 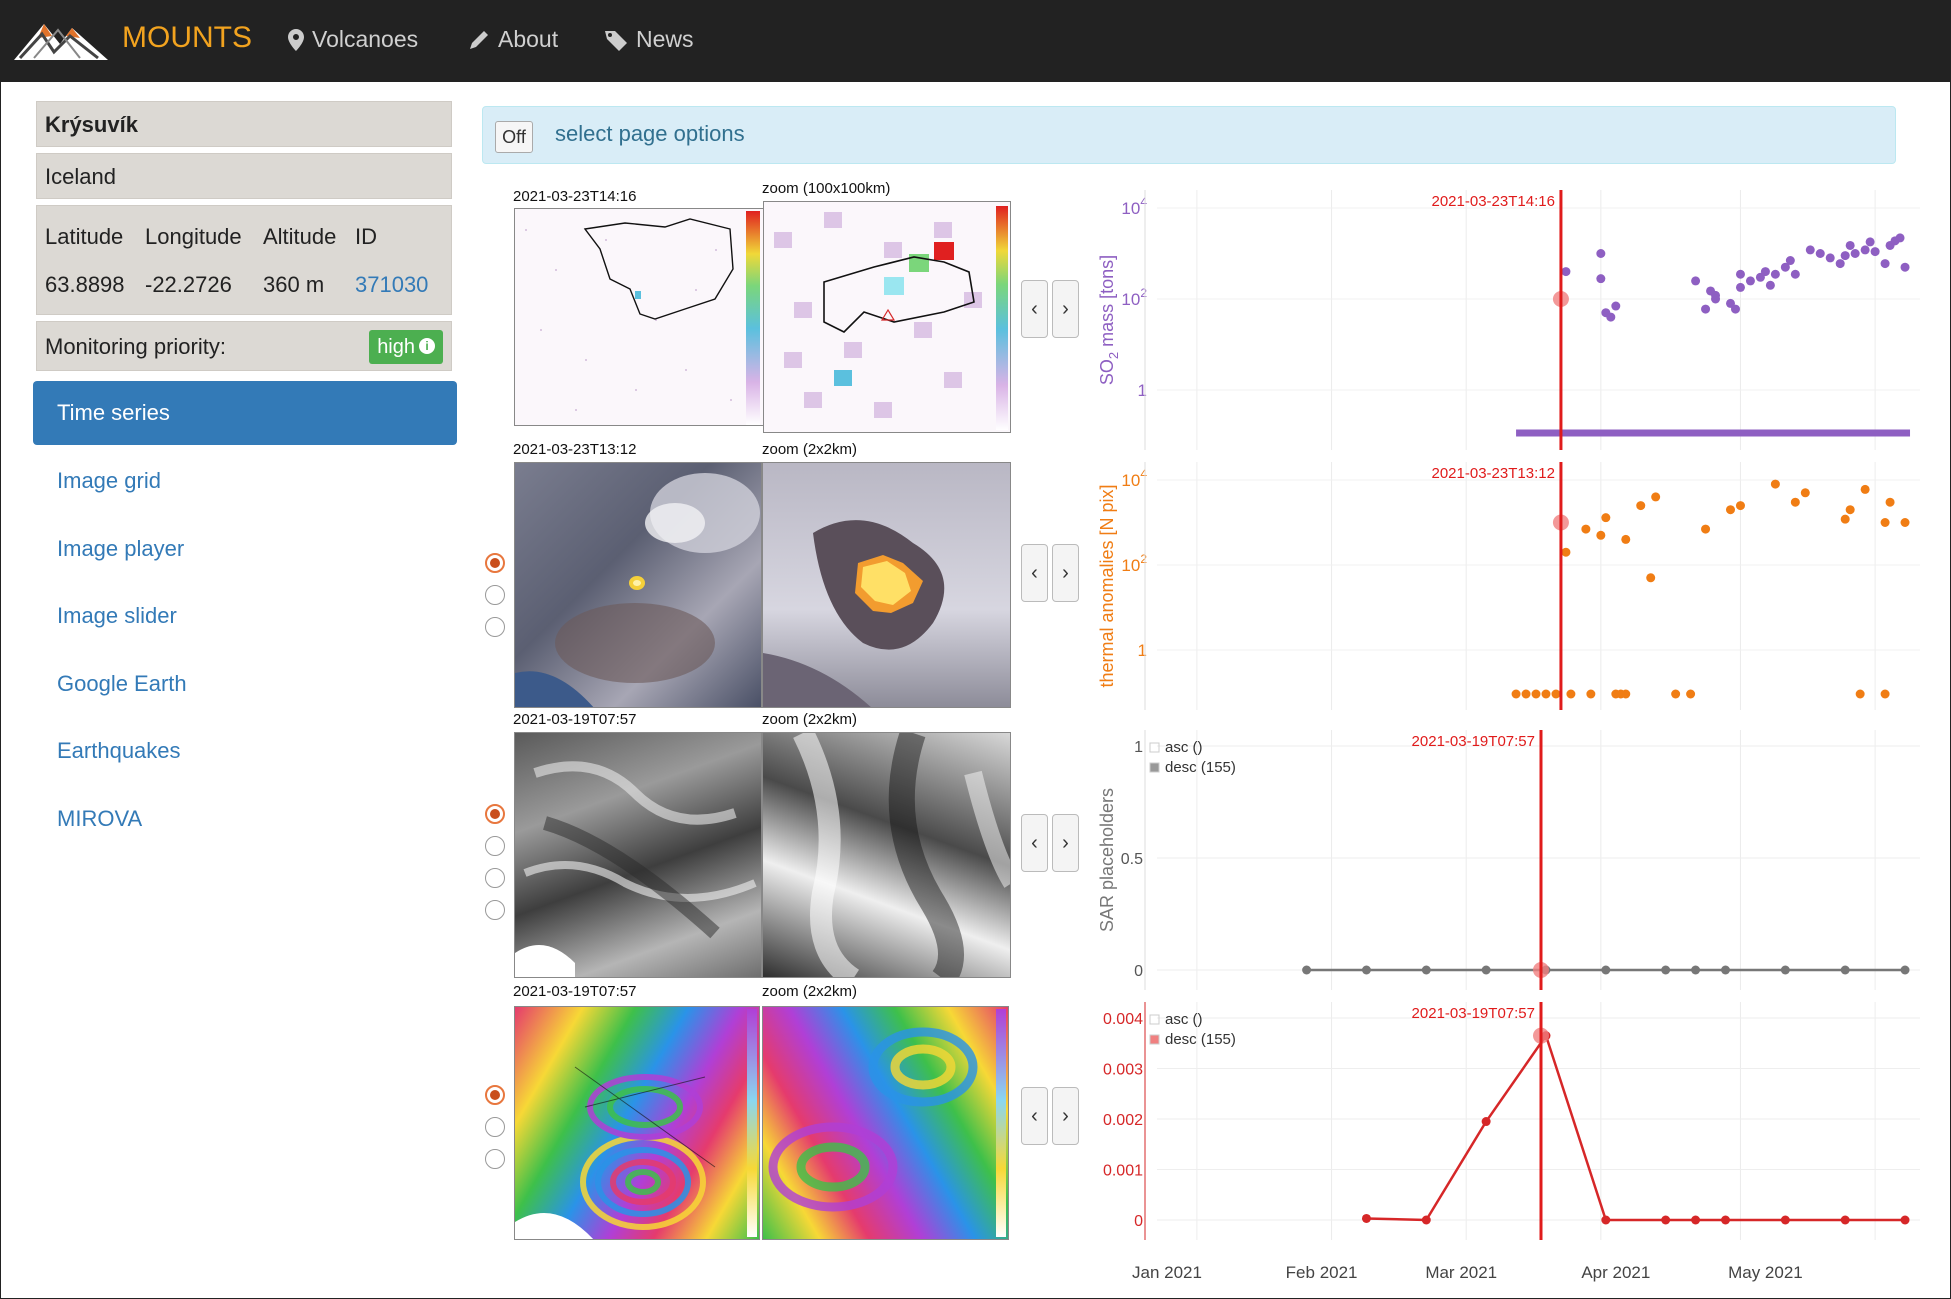 What do you see at coordinates (1134, 206) in the screenshot?
I see `tick-label: 104` at bounding box center [1134, 206].